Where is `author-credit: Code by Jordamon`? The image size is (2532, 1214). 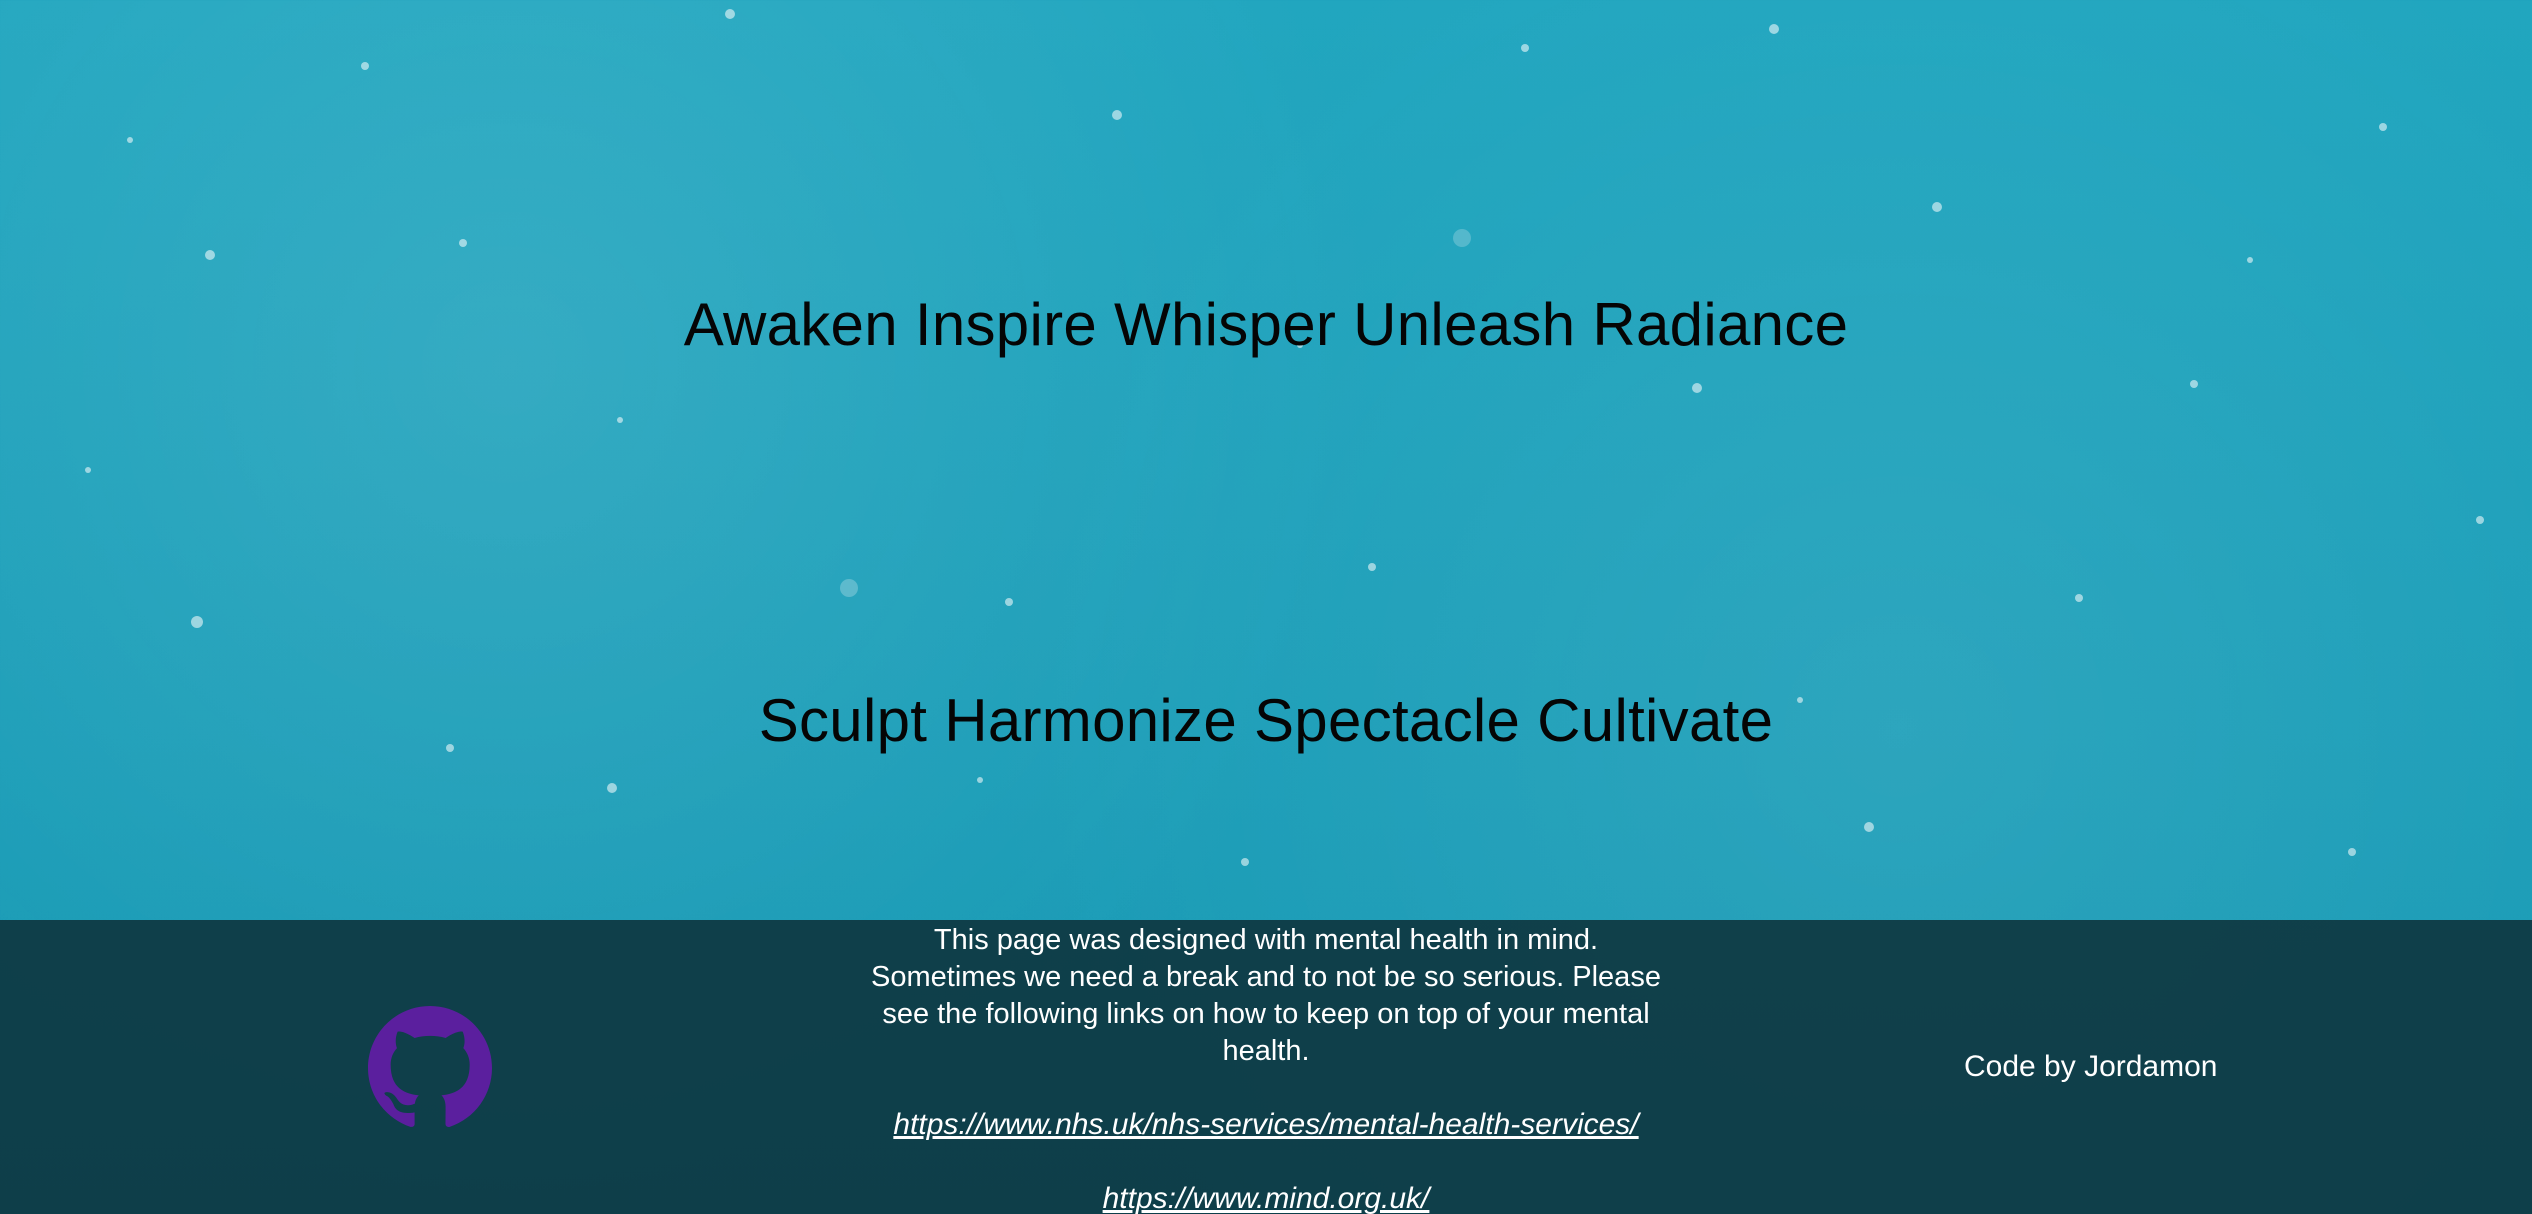
author-credit: Code by Jordamon is located at coordinates (2091, 1066).